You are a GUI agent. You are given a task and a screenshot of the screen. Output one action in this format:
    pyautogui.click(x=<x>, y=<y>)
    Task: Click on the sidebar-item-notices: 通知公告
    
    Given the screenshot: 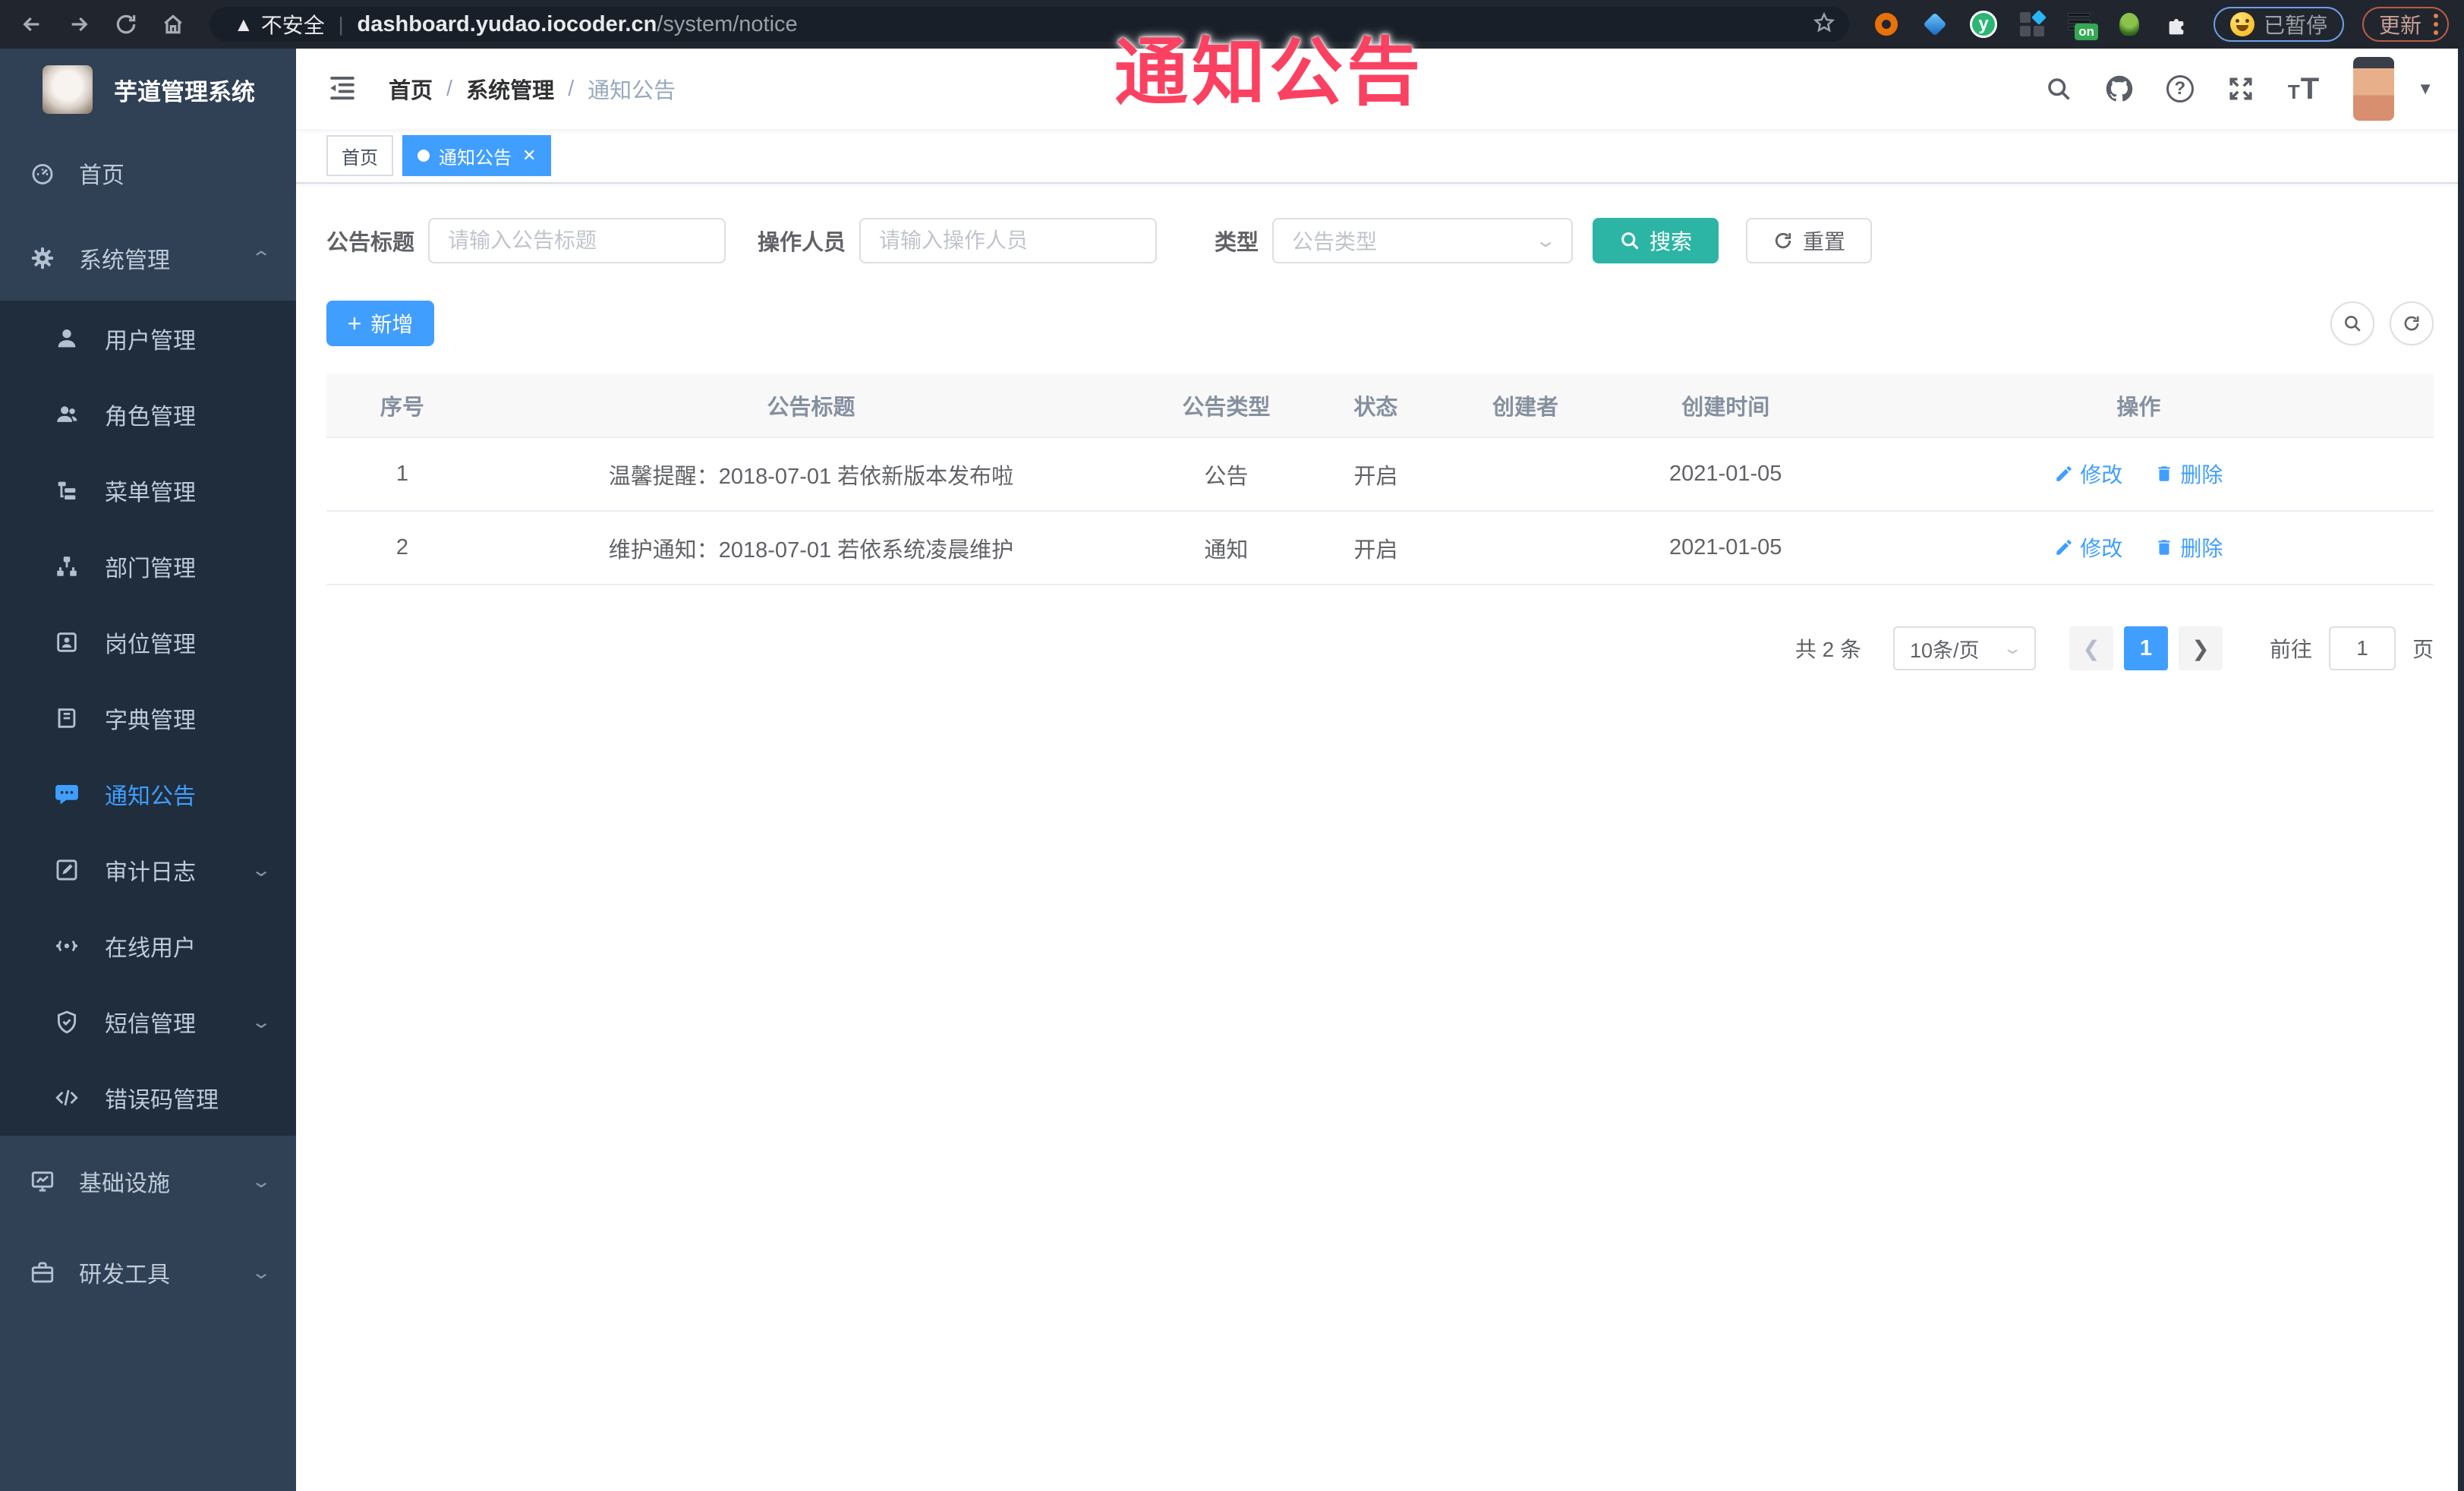 What is the action you would take?
    pyautogui.click(x=148, y=794)
    